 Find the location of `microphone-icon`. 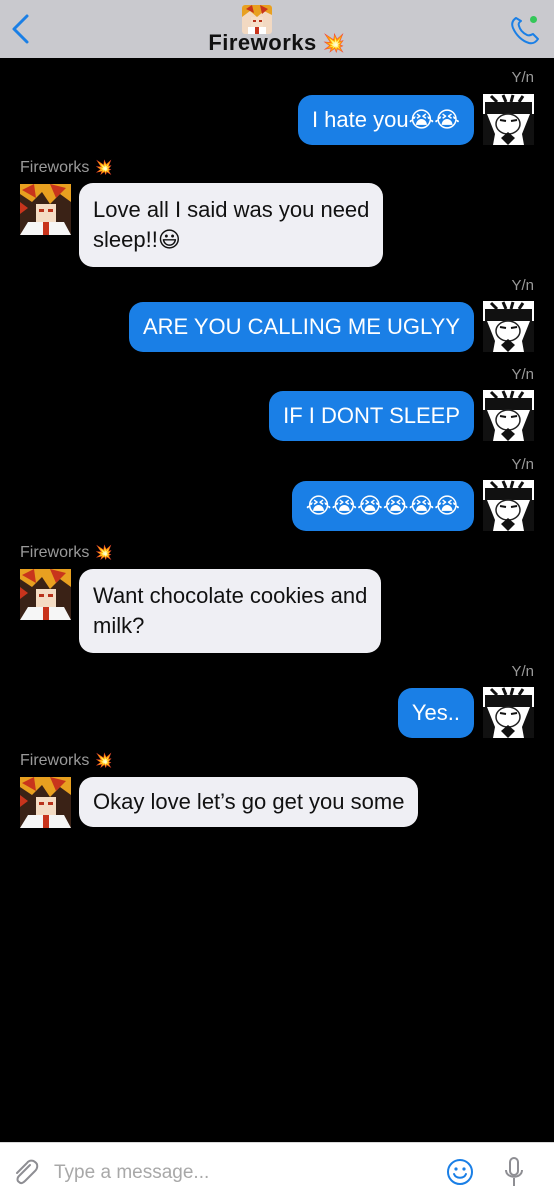

microphone-icon is located at coordinates (514, 1172).